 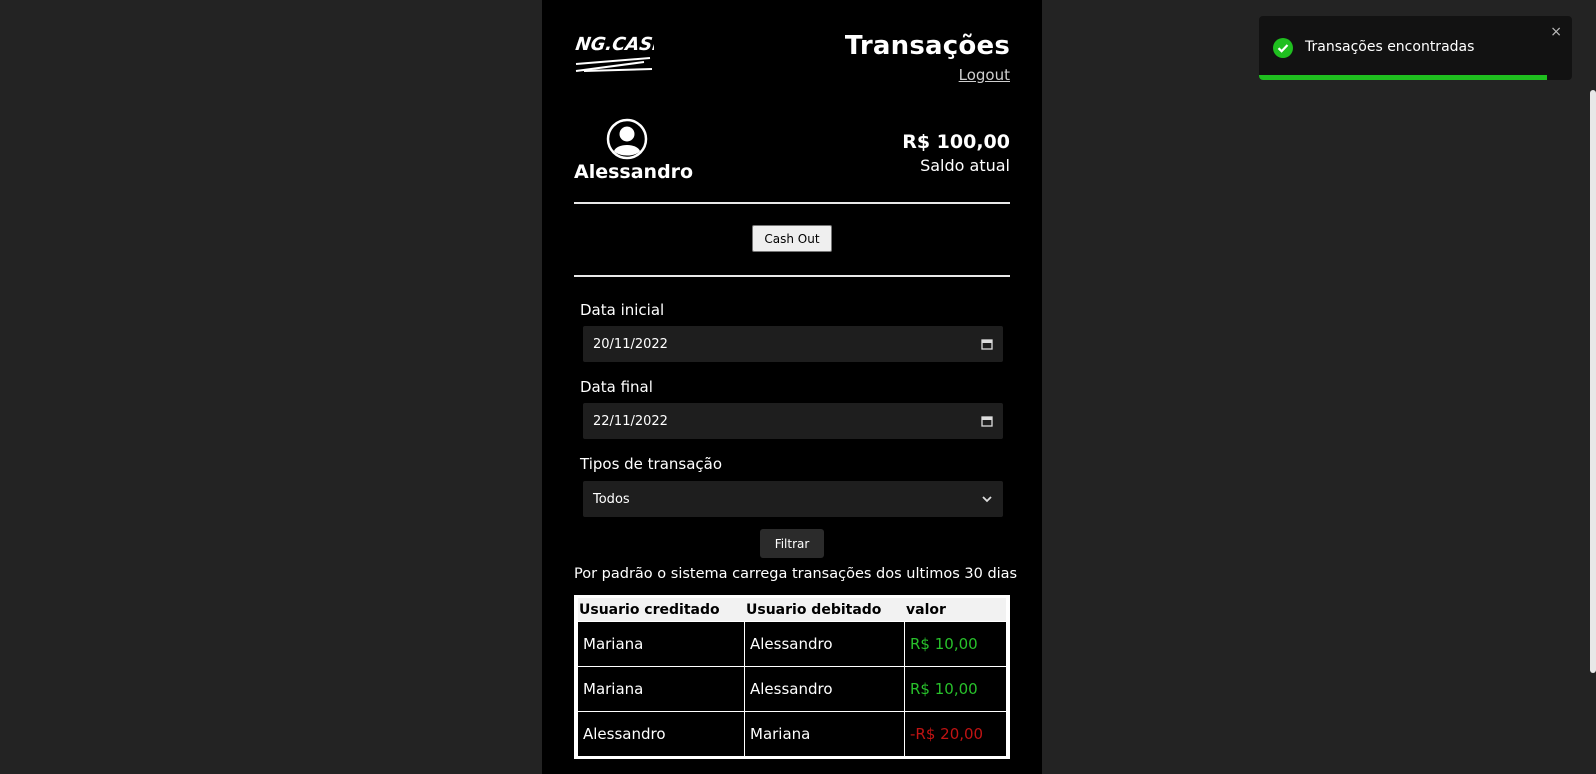 I want to click on table-row: Alessandro Mariana -R$ 20,00, so click(x=792, y=734).